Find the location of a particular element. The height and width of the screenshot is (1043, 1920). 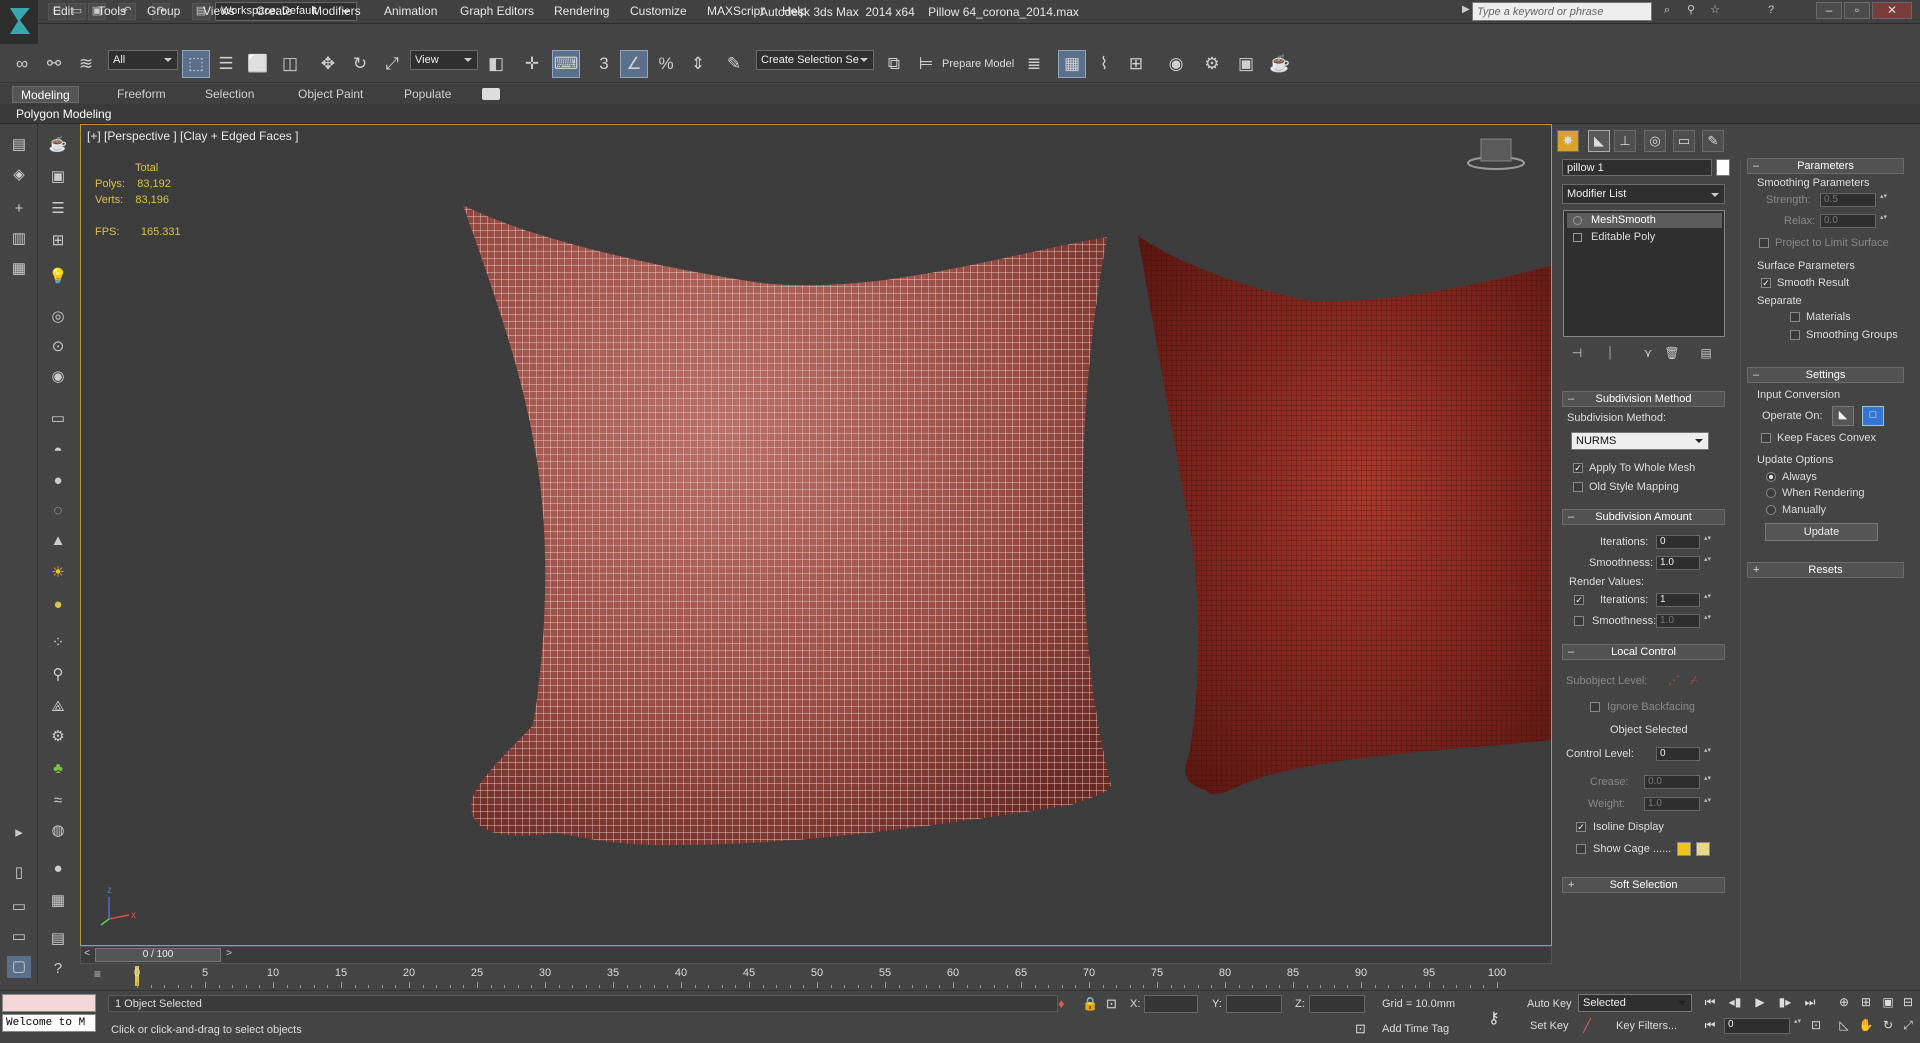

spinner-snap-icon: ⇕ is located at coordinates (698, 64).